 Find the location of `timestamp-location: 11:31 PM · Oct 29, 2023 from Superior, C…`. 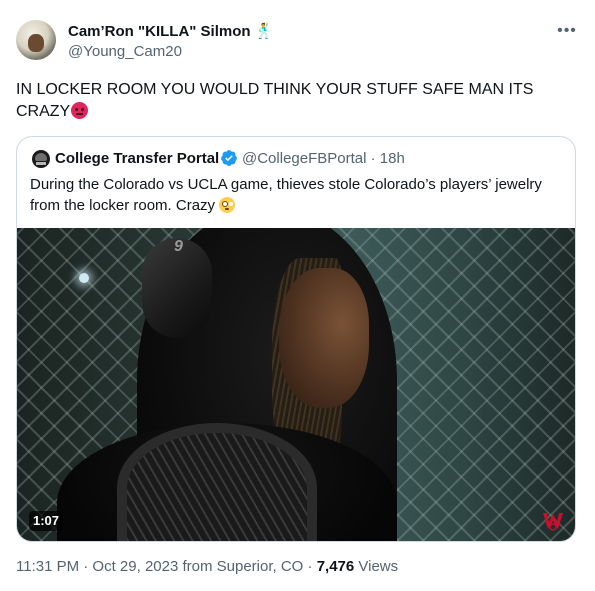

timestamp-location: 11:31 PM · Oct 29, 2023 from Superior, C… is located at coordinates (166, 566).